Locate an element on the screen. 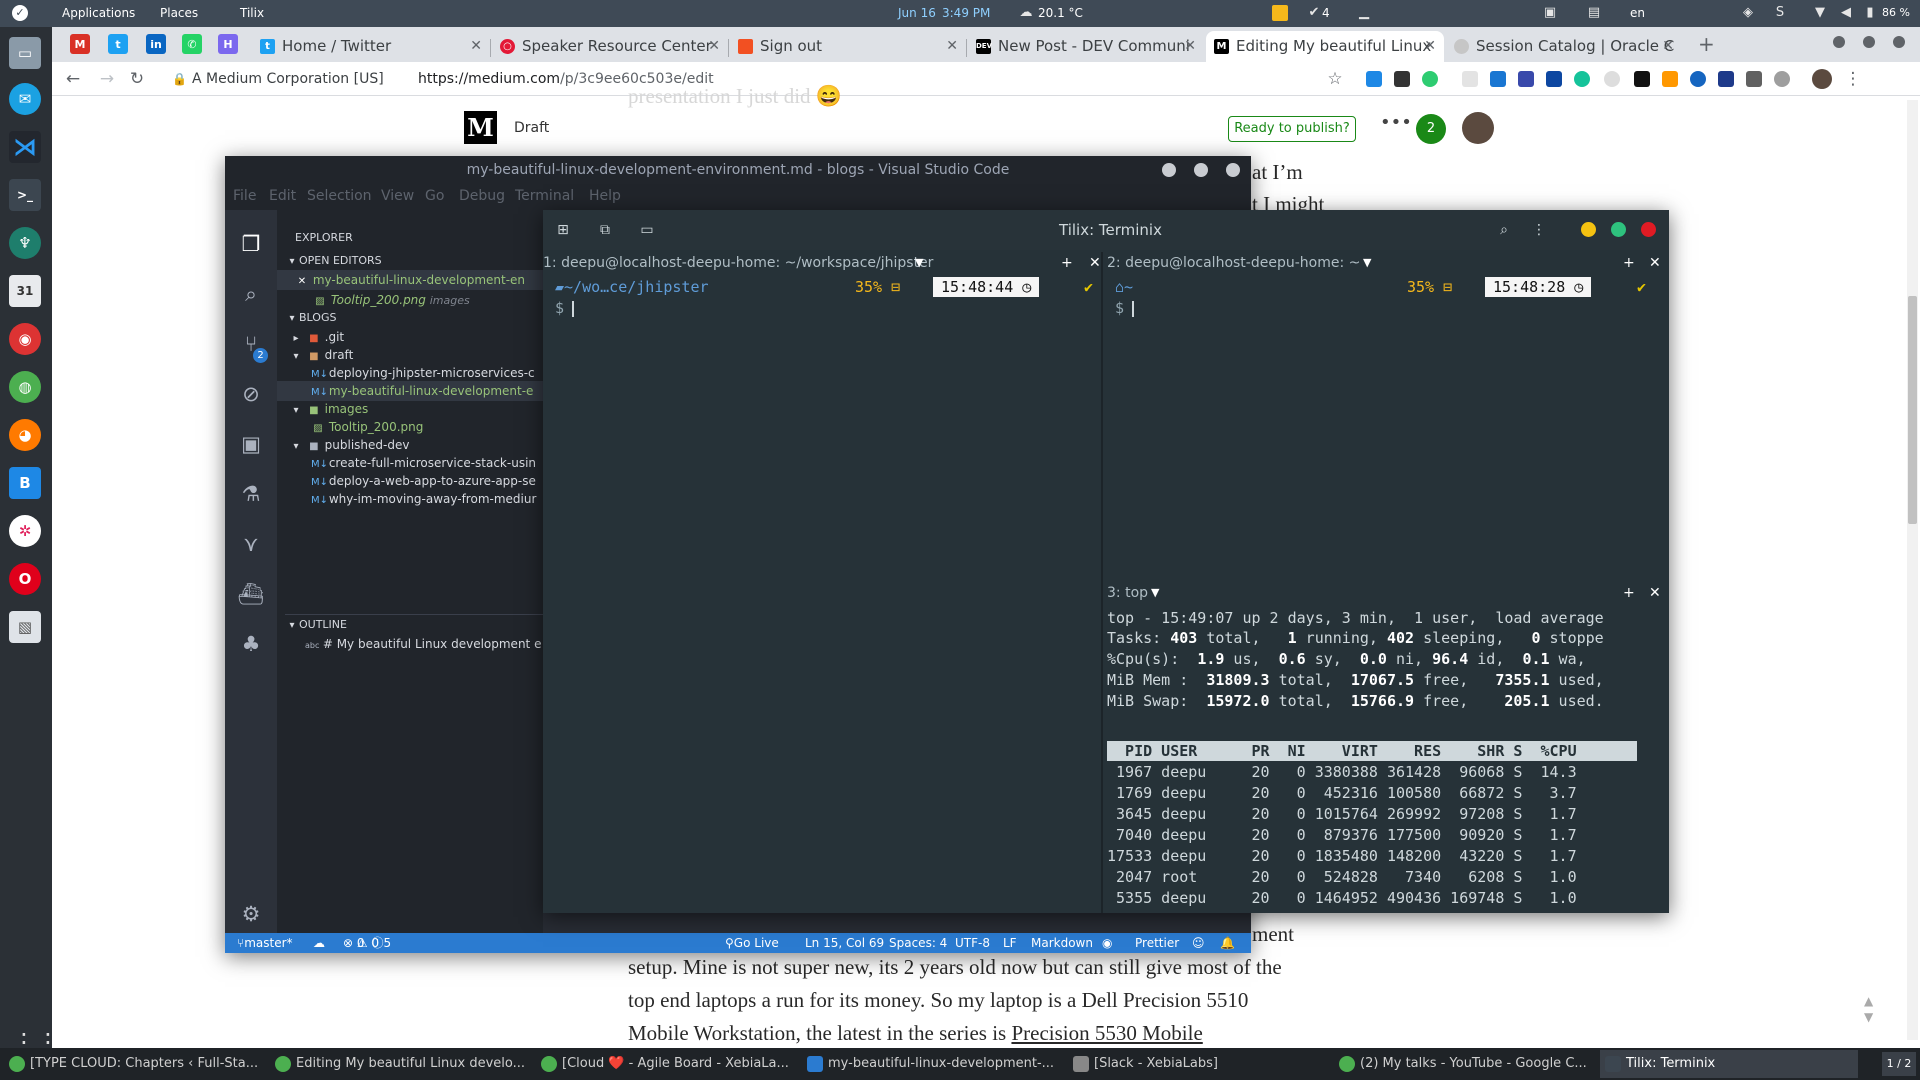 Image resolution: width=1920 pixels, height=1080 pixels. user-avatar is located at coordinates (1478, 128).